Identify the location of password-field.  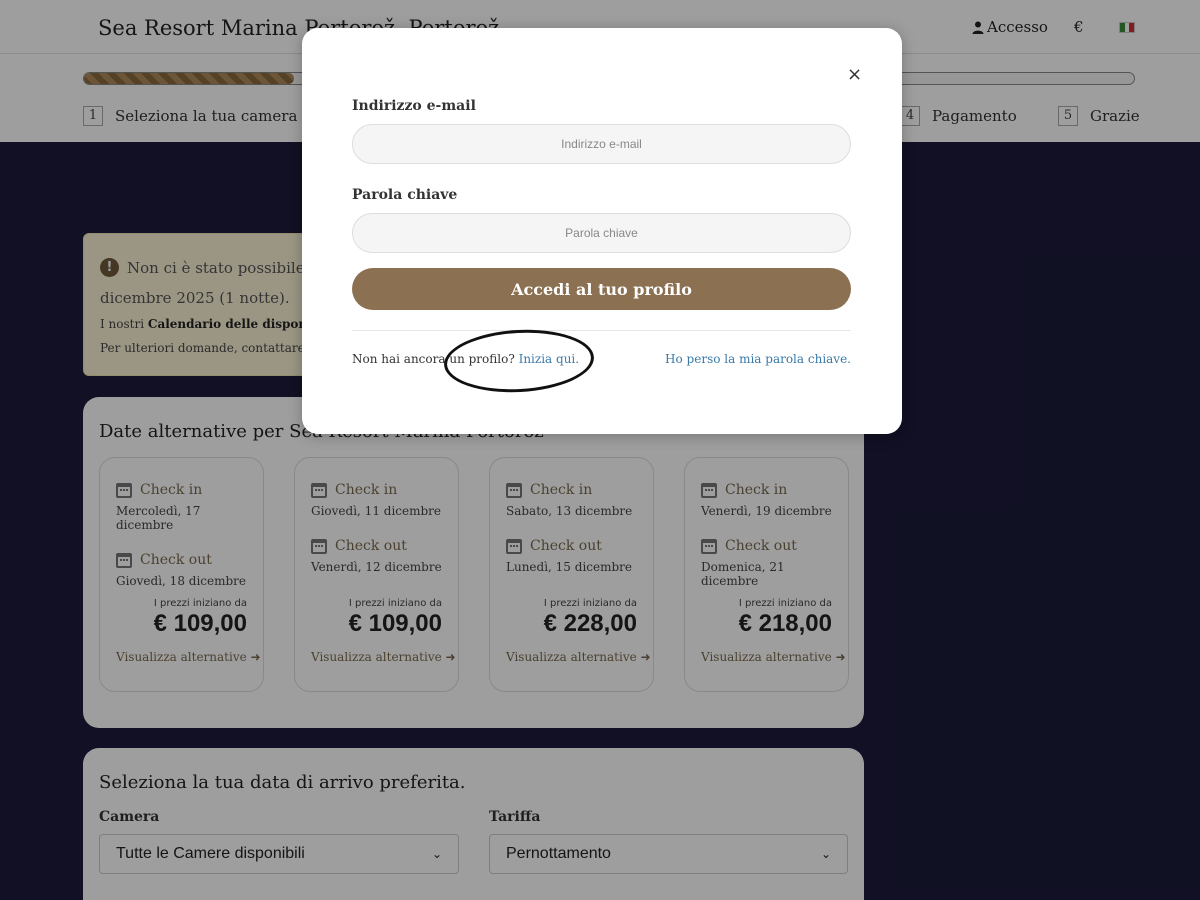
(601, 233).